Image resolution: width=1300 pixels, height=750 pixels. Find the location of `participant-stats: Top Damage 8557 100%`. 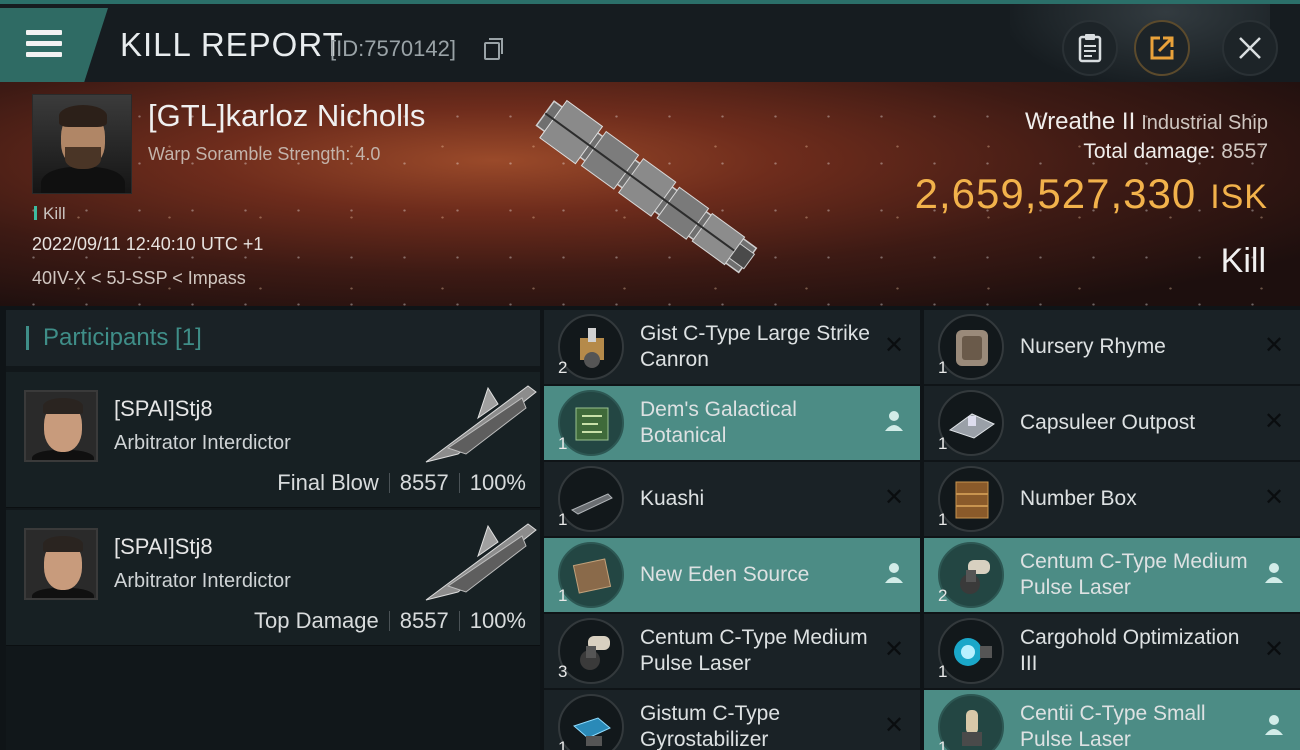

participant-stats: Top Damage 8557 100% is located at coordinates (390, 621).